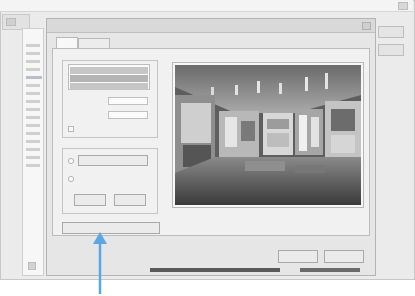 This screenshot has height=296, width=415. What do you see at coordinates (128, 115) in the screenshot?
I see `field2-input` at bounding box center [128, 115].